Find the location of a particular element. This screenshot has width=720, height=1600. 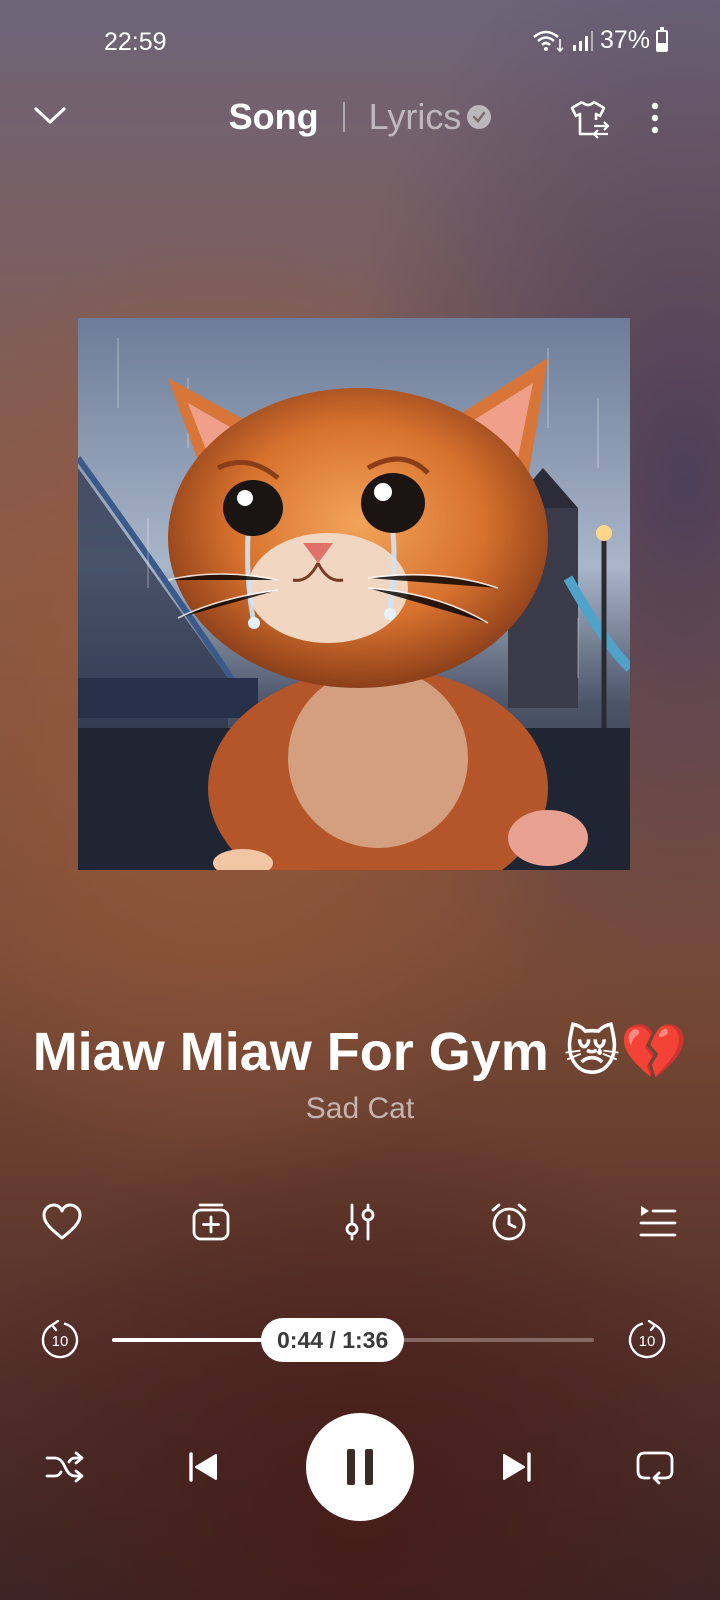

tab-song: Song is located at coordinates (274, 117).